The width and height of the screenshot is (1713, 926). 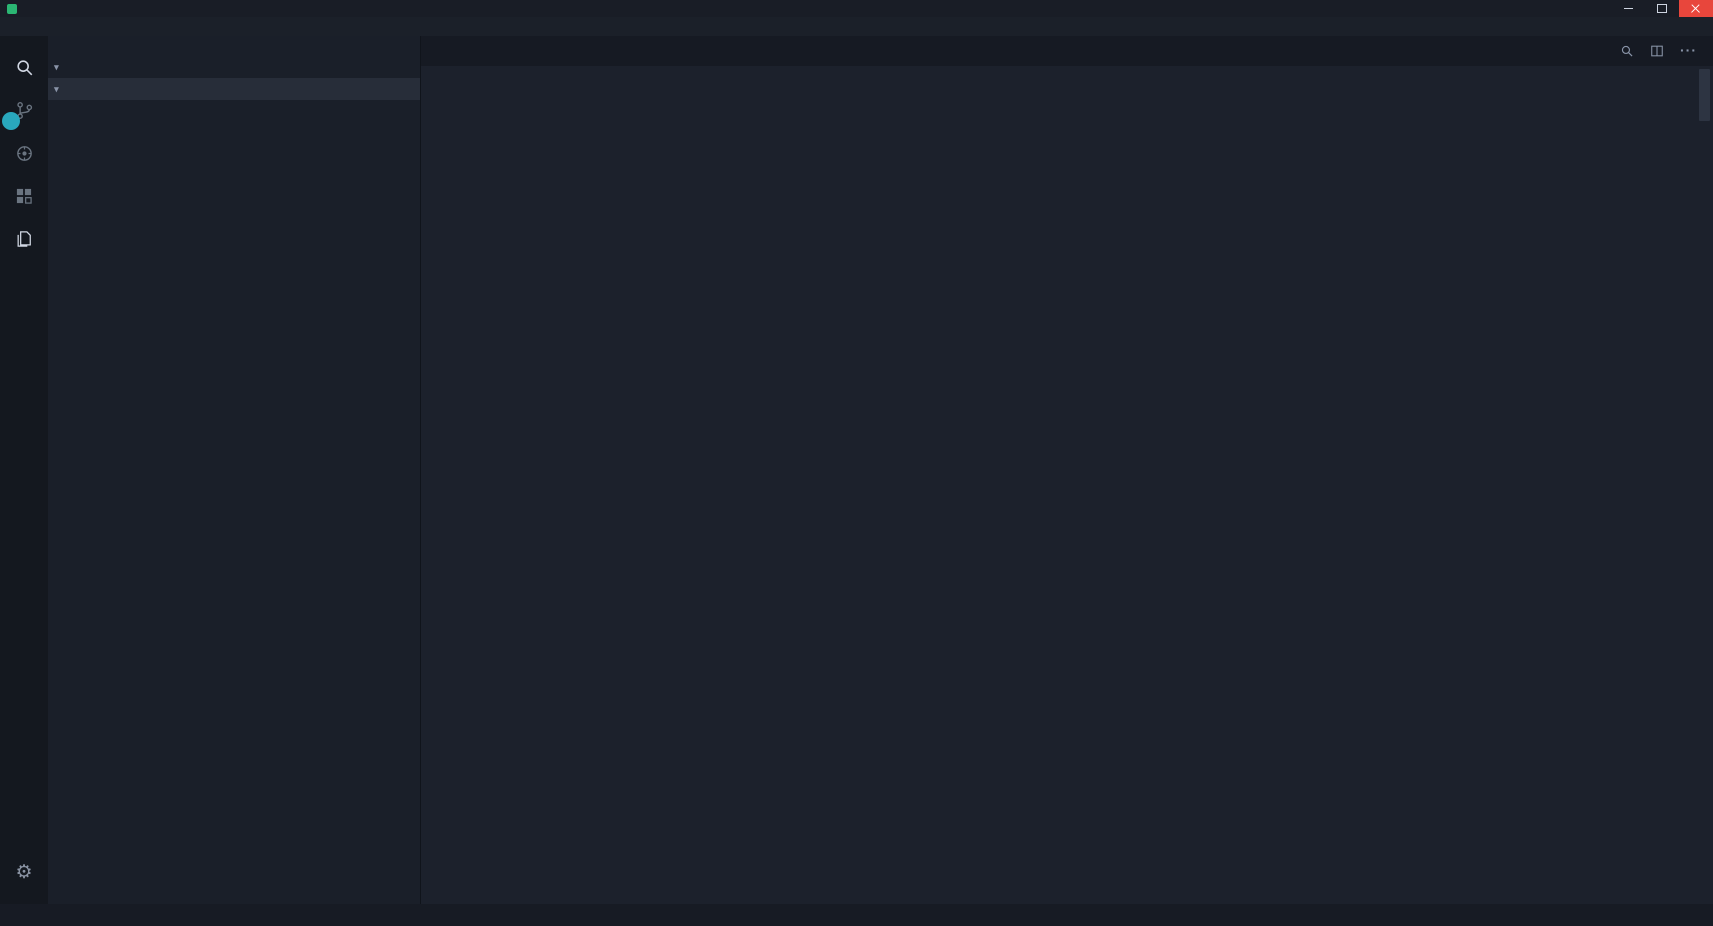 I want to click on search-icon, so click(x=24, y=67).